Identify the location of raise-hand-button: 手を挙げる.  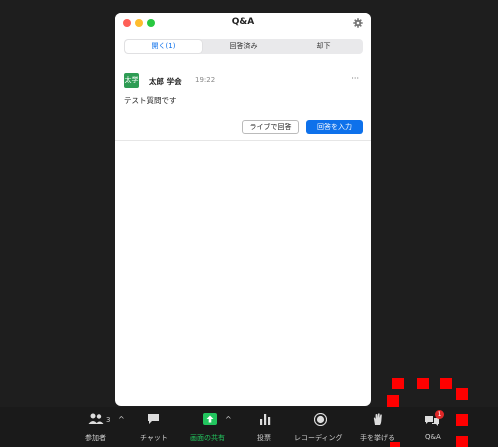
(380, 427).